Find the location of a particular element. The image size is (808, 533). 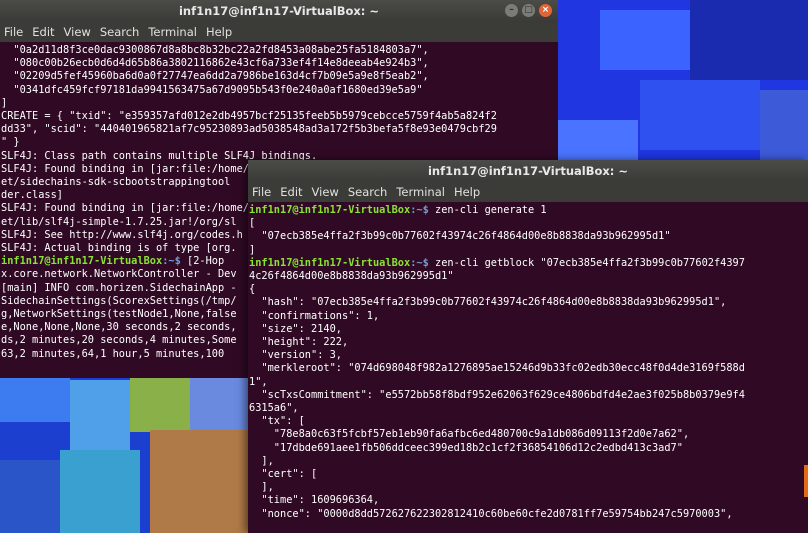

line-text: ] is located at coordinates (252, 249).